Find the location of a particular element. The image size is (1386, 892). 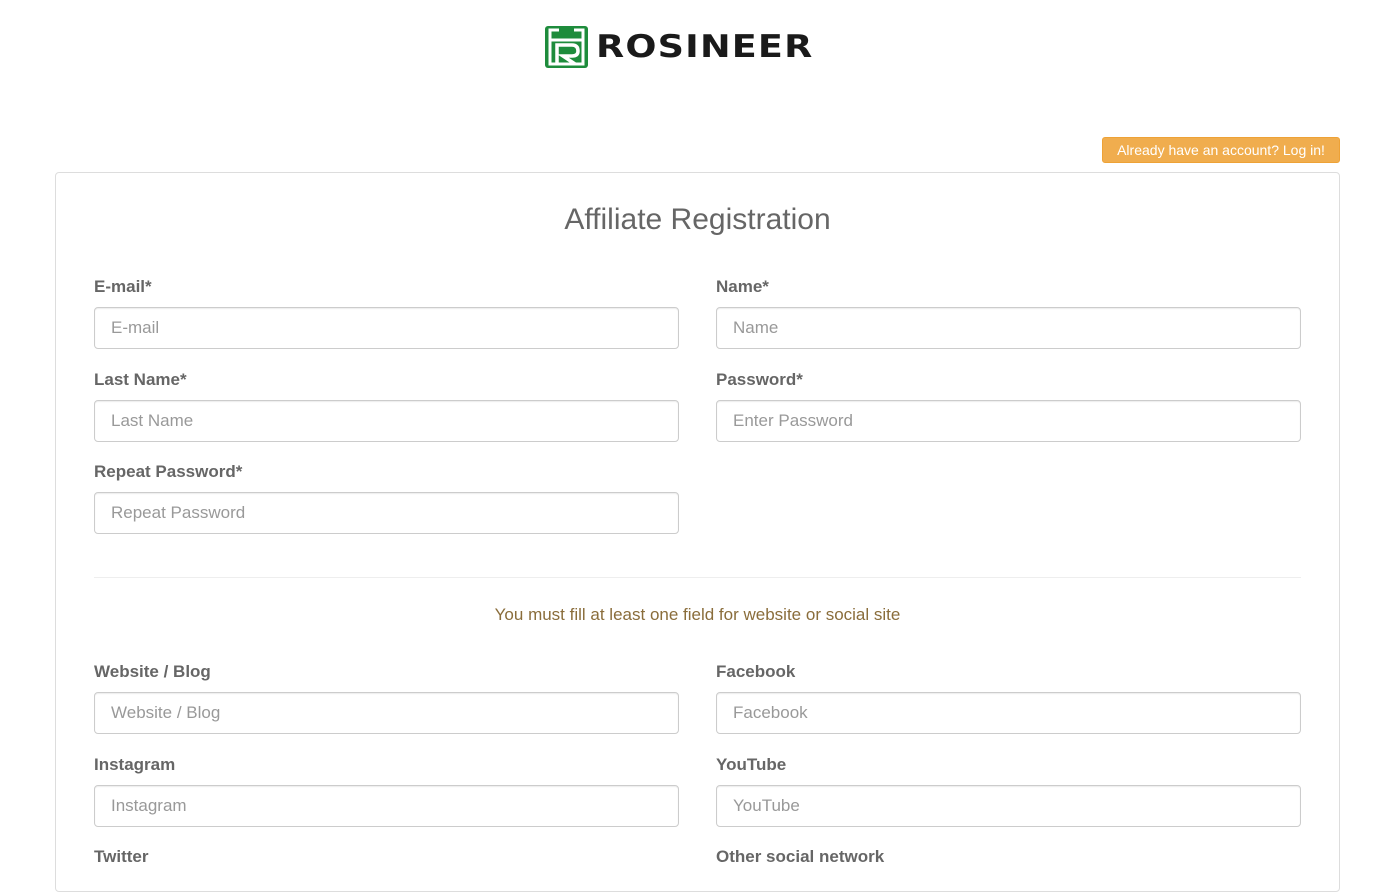

other-social-label: Other social network is located at coordinates (800, 856).